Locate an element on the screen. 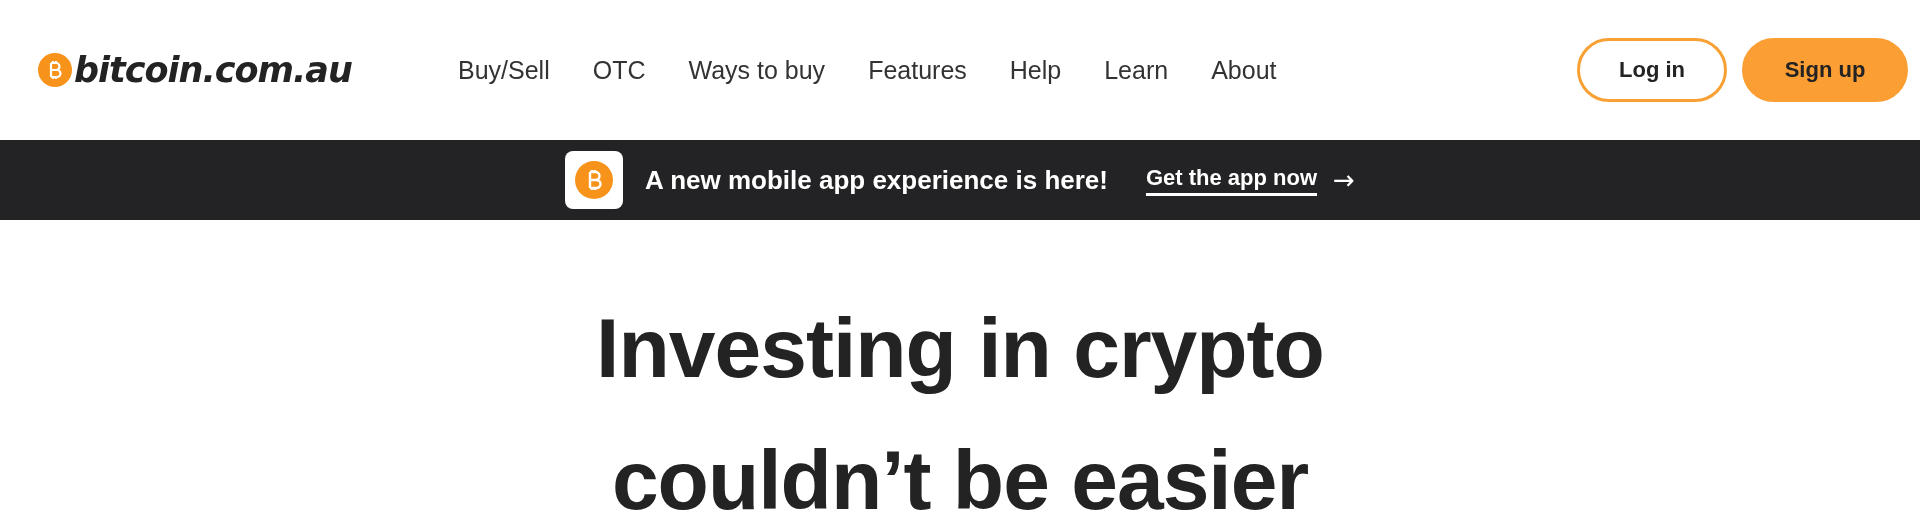 This screenshot has width=1920, height=512. hero-heading: Investing in crypto is located at coordinates (960, 348).